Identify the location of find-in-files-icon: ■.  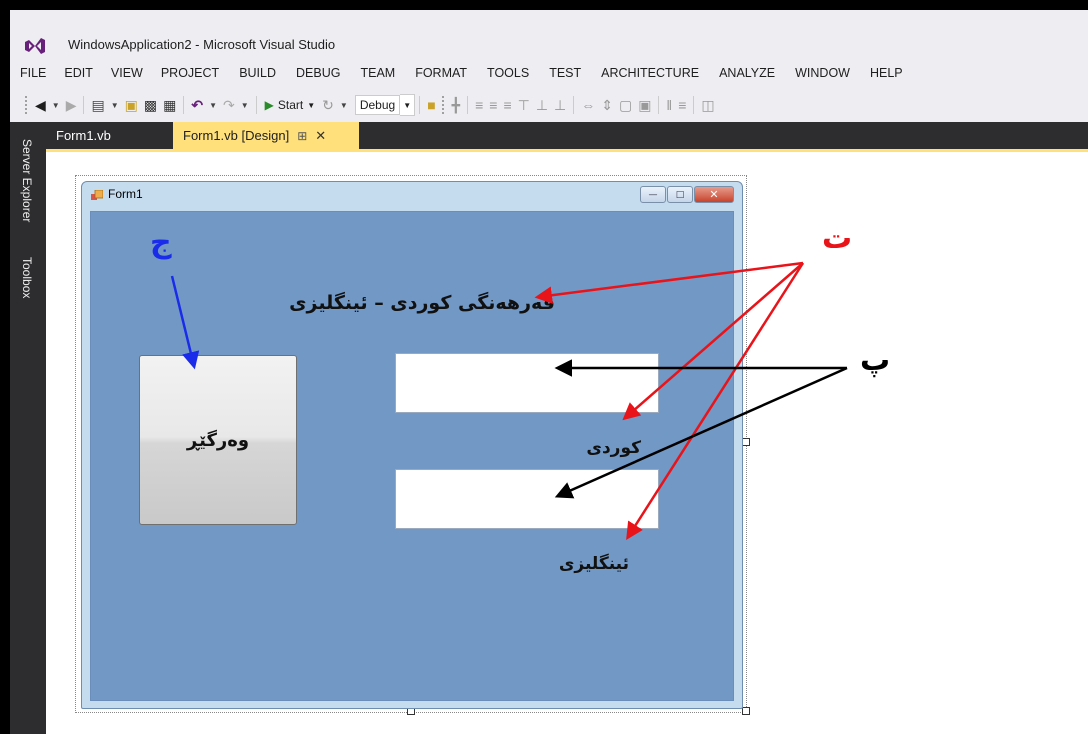
(431, 105).